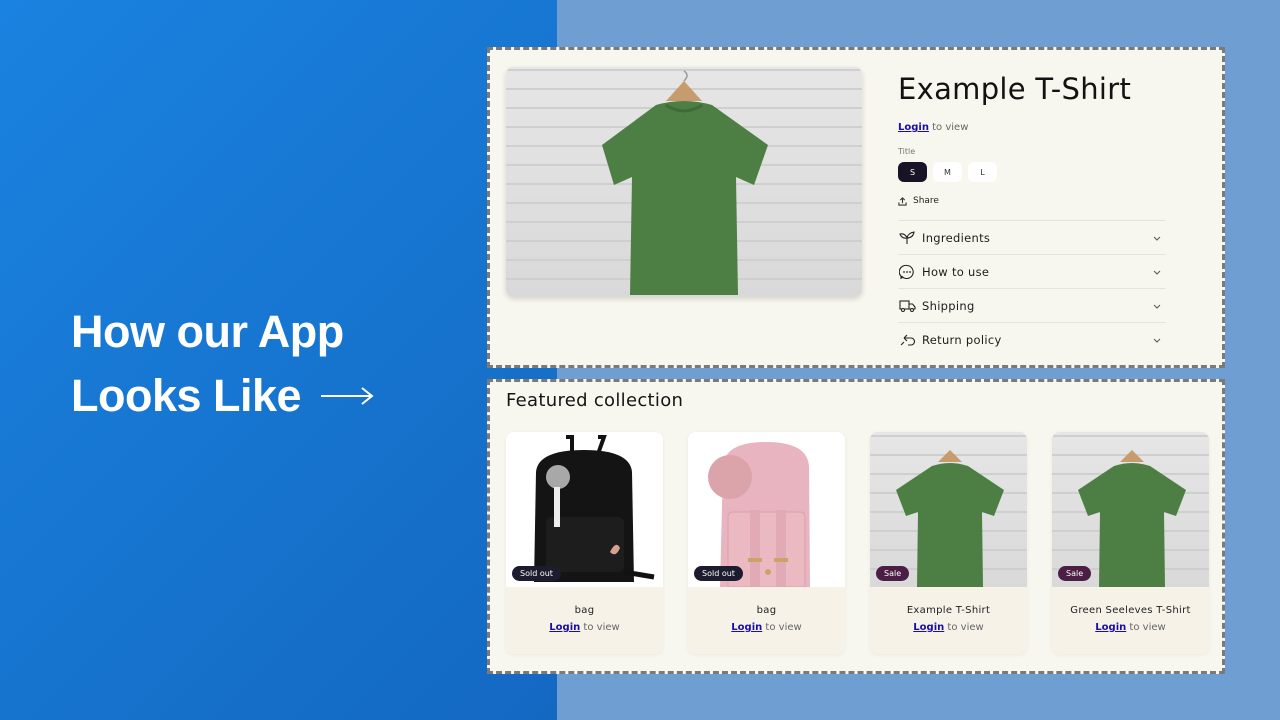  Describe the element at coordinates (1032, 272) in the screenshot. I see `accordion-how-to-use: How to use` at that location.